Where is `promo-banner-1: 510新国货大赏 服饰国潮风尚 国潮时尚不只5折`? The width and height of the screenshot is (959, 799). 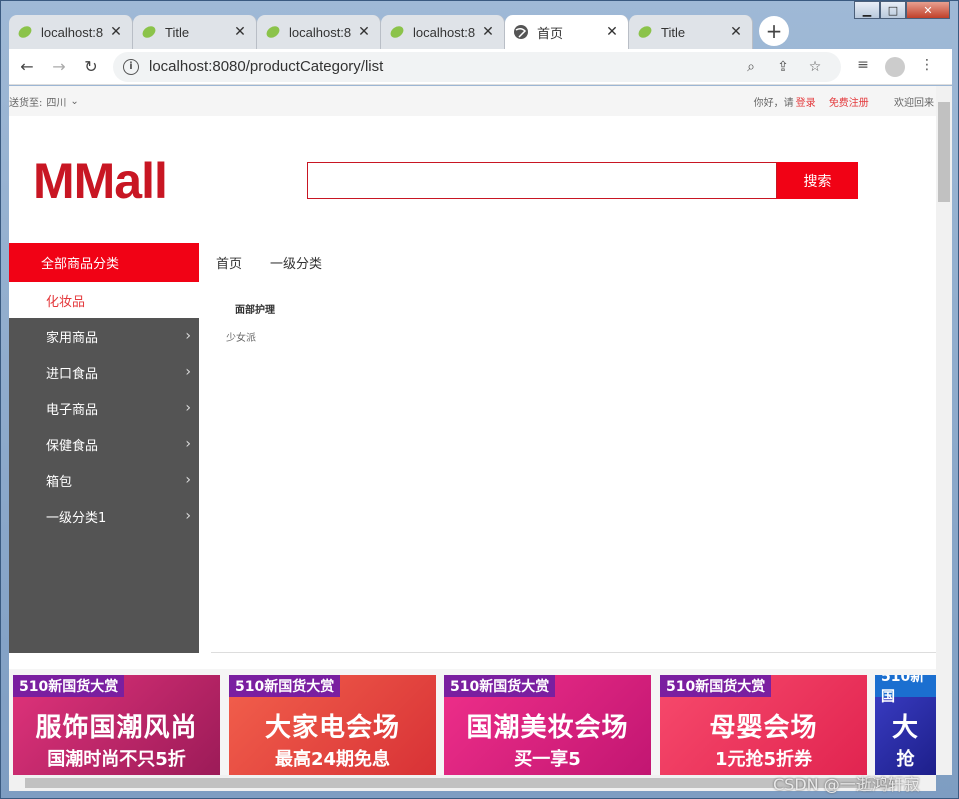 promo-banner-1: 510新国货大赏 服饰国潮风尚 国潮时尚不只5折 is located at coordinates (116, 725).